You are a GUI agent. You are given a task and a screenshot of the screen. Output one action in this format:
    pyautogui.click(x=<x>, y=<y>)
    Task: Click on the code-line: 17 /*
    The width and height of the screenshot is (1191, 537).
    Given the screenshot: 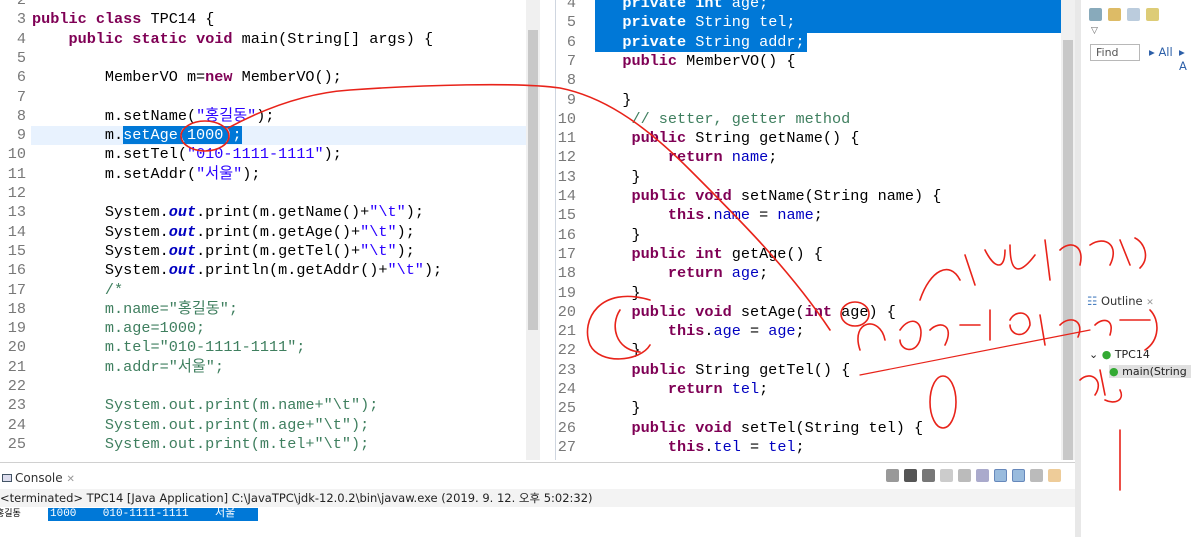 What is the action you would take?
    pyautogui.click(x=263, y=290)
    